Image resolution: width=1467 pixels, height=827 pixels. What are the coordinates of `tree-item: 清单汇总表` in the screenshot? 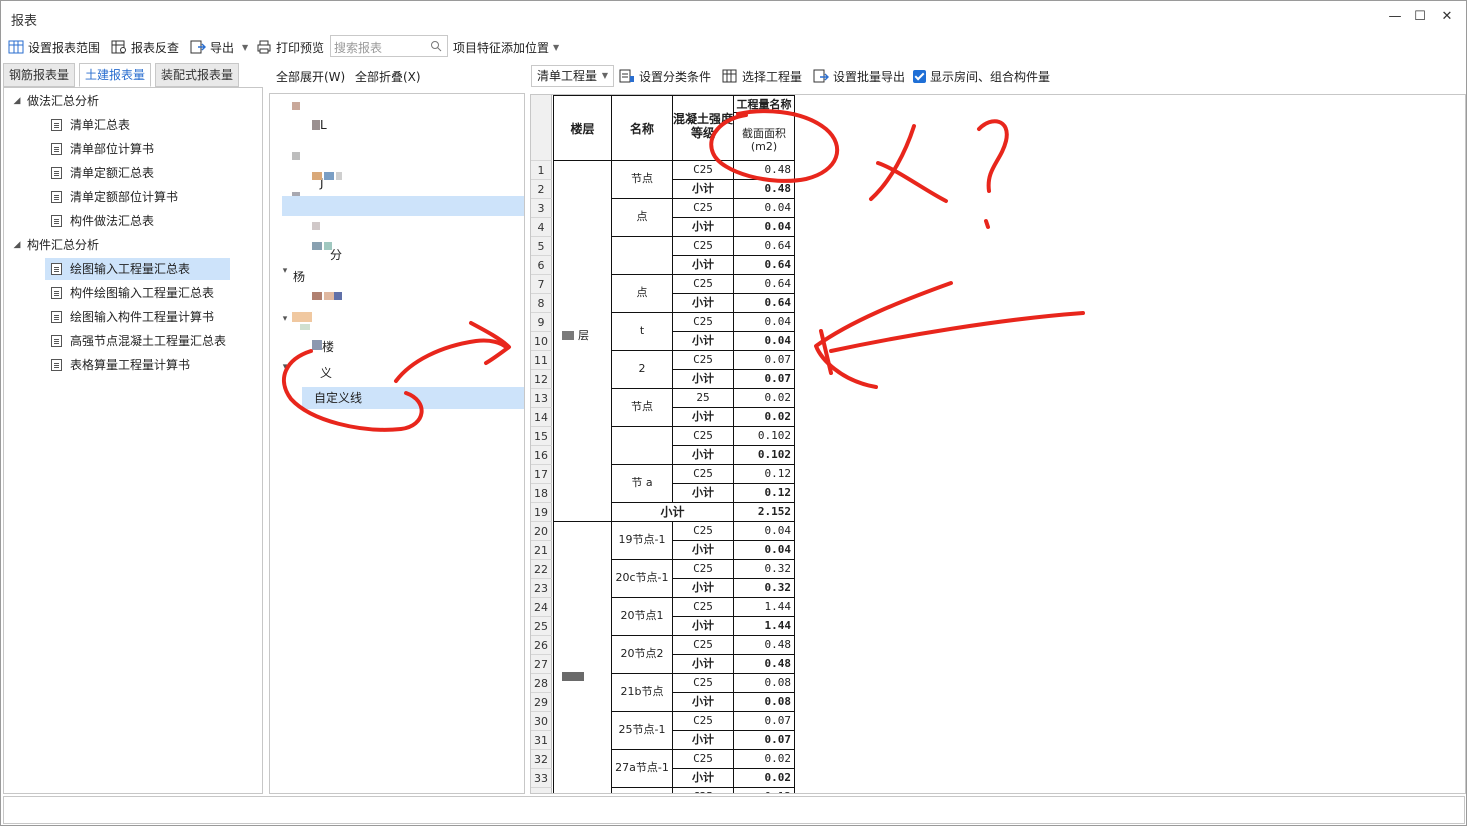 It's located at (133, 125).